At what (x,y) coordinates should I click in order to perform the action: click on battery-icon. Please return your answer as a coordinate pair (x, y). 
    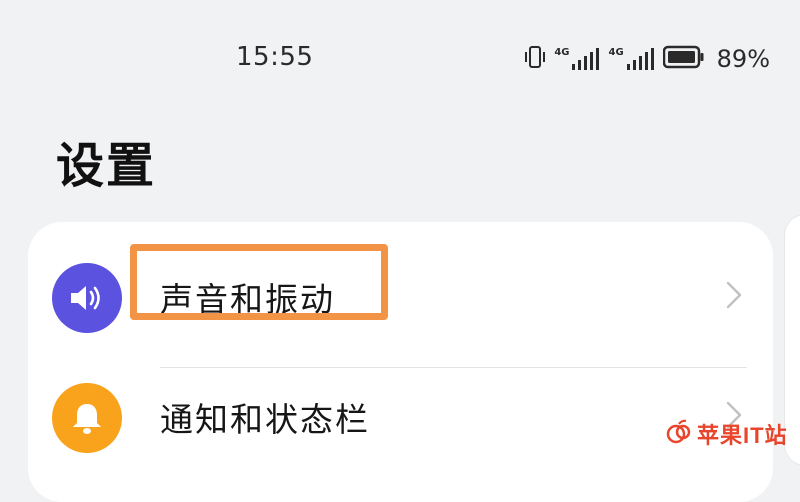
    Looking at the image, I should click on (683, 59).